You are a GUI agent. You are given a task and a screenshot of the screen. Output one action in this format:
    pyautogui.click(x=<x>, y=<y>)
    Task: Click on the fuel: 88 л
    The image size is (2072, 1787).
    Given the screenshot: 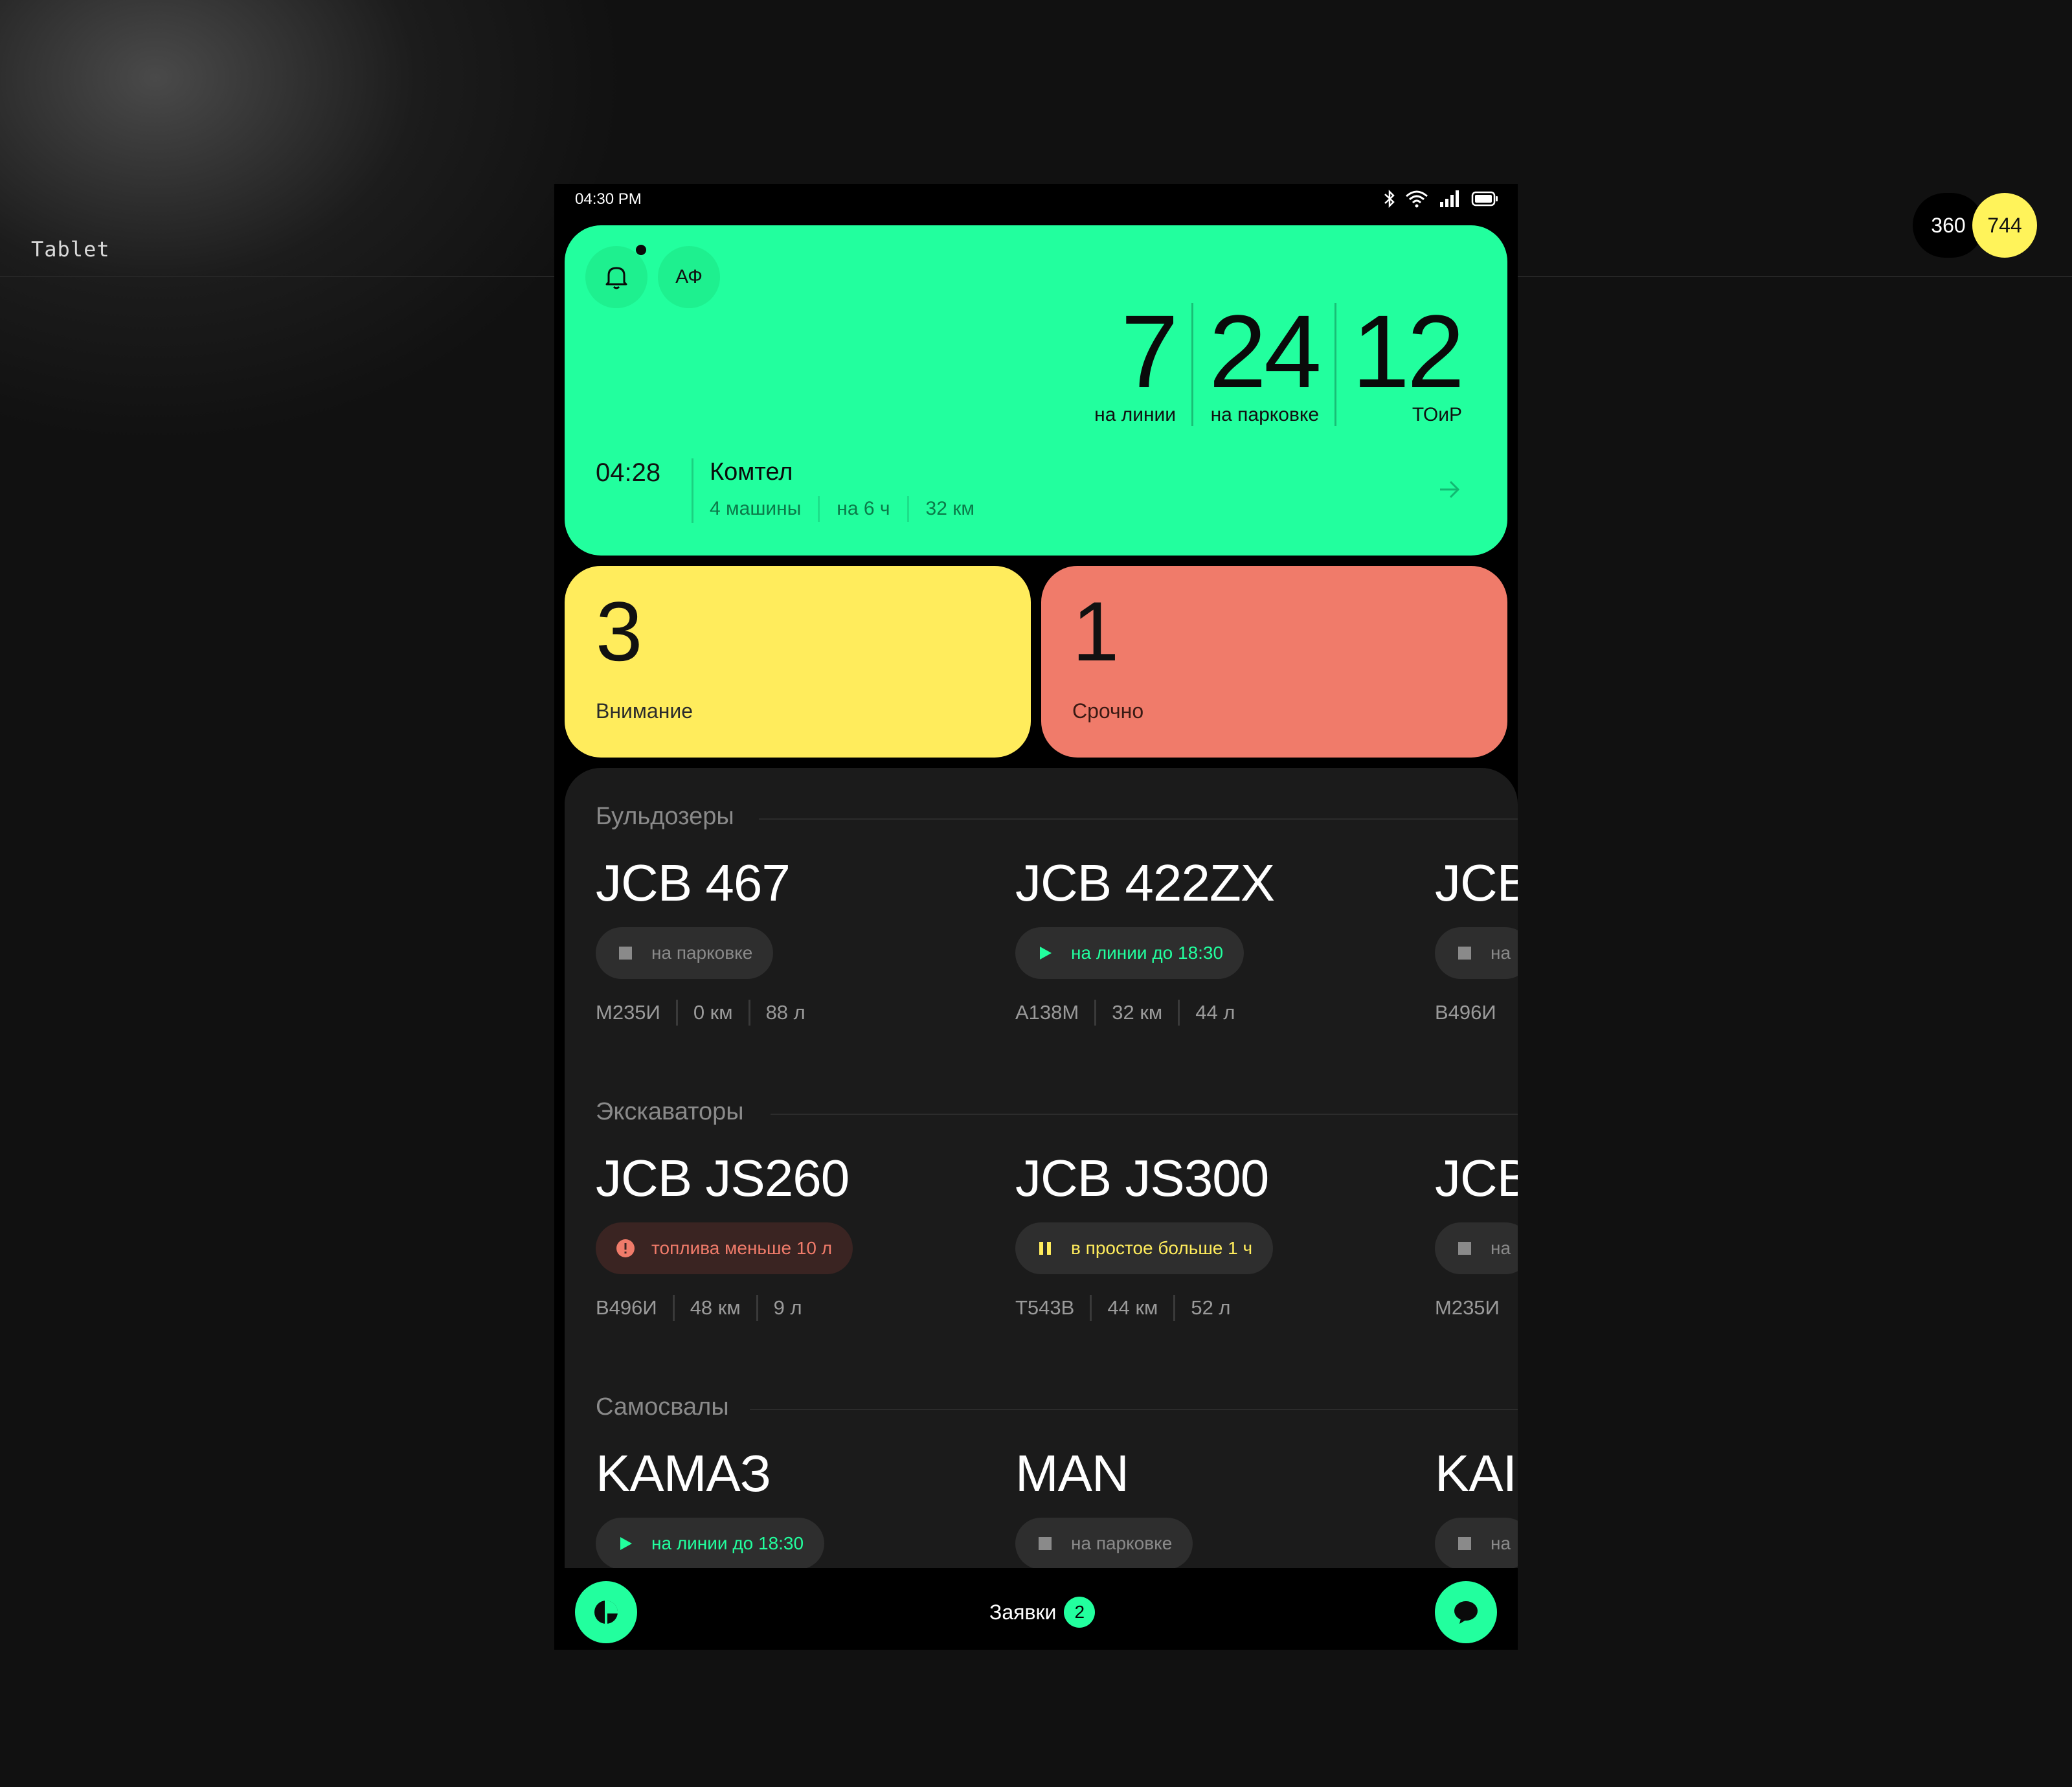 What is the action you would take?
    pyautogui.click(x=784, y=1013)
    